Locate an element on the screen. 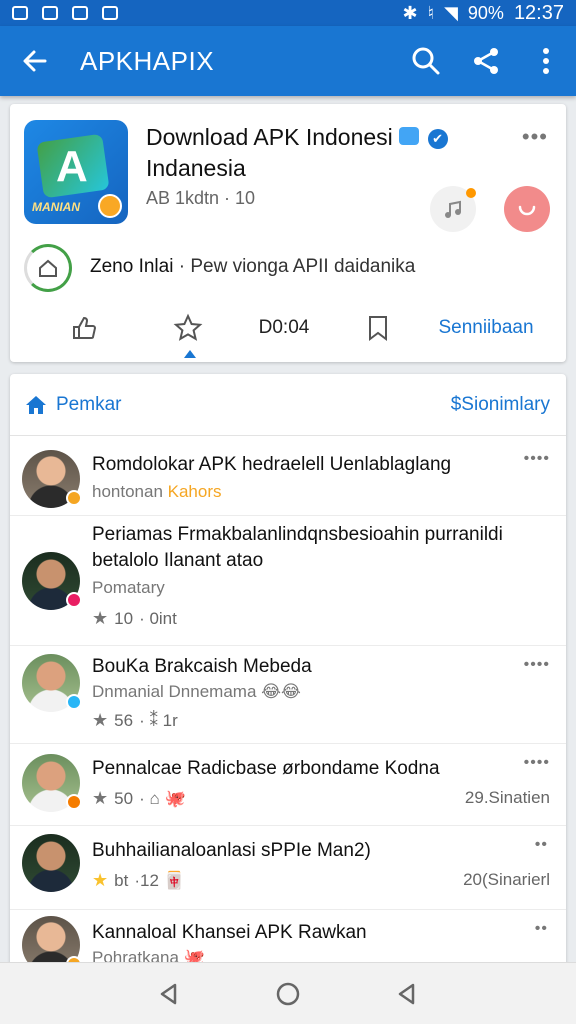 The width and height of the screenshot is (576, 1024). heart-outline-icon is located at coordinates (527, 210).